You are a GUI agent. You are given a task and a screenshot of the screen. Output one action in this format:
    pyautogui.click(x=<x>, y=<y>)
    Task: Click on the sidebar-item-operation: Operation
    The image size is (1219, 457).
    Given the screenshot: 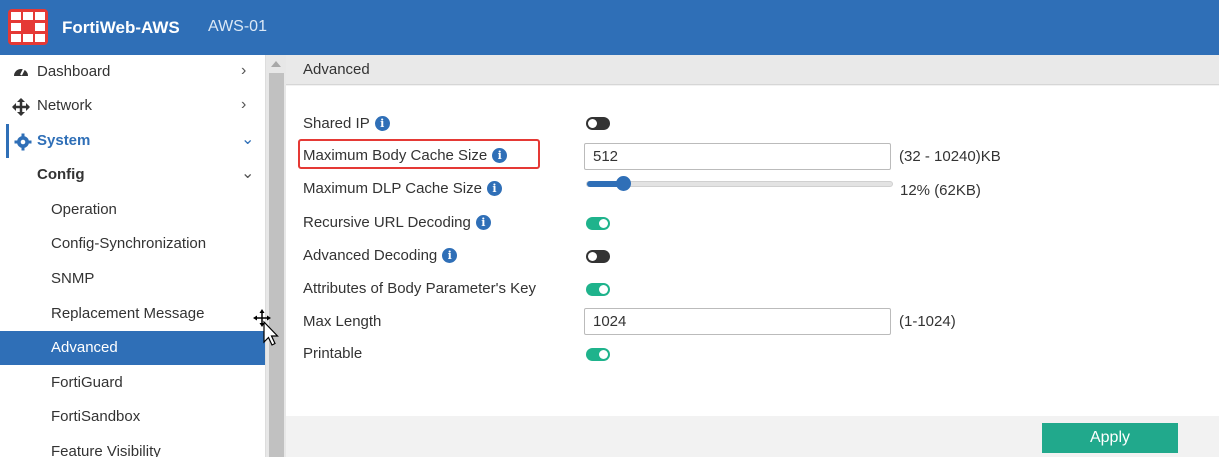 What is the action you would take?
    pyautogui.click(x=132, y=210)
    